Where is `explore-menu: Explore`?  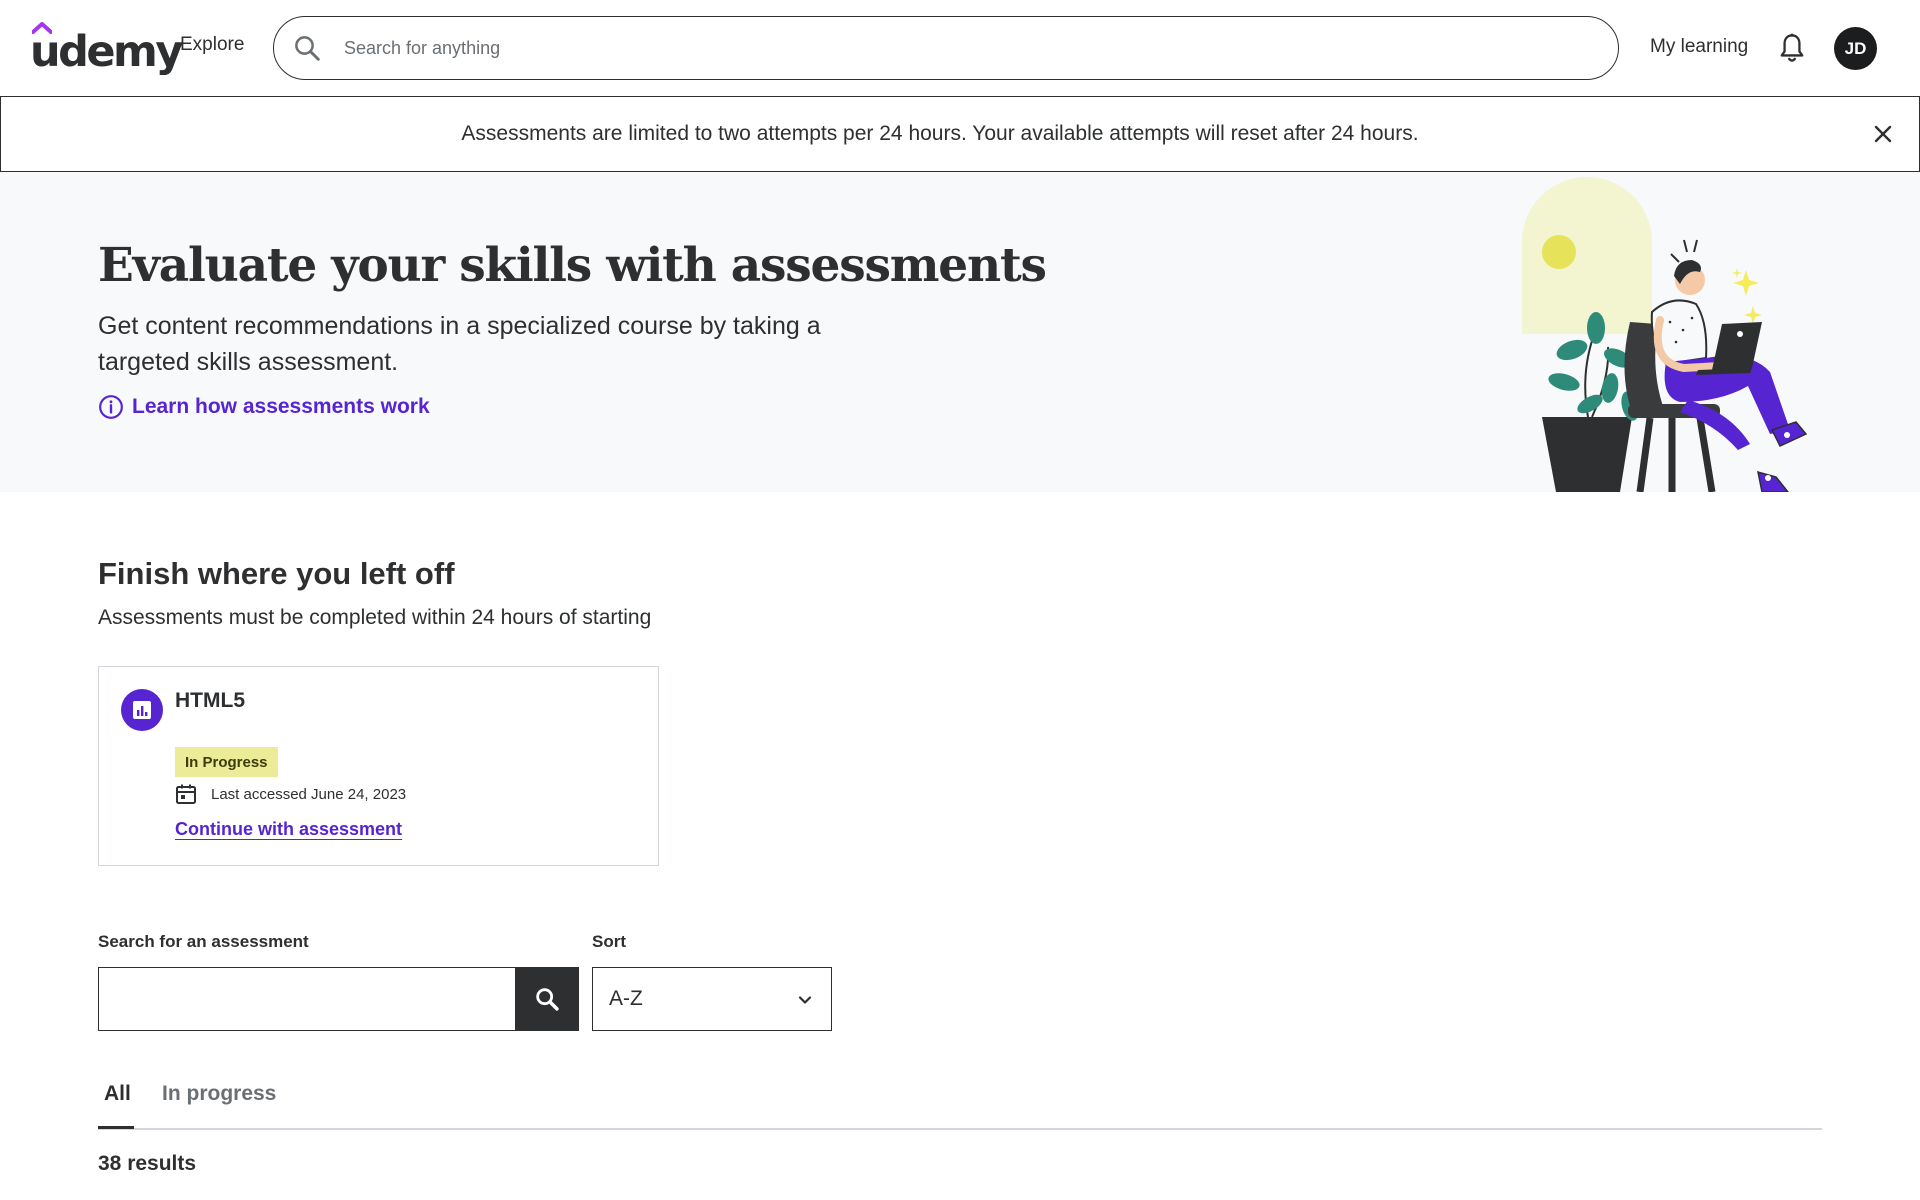
explore-menu: Explore is located at coordinates (212, 45).